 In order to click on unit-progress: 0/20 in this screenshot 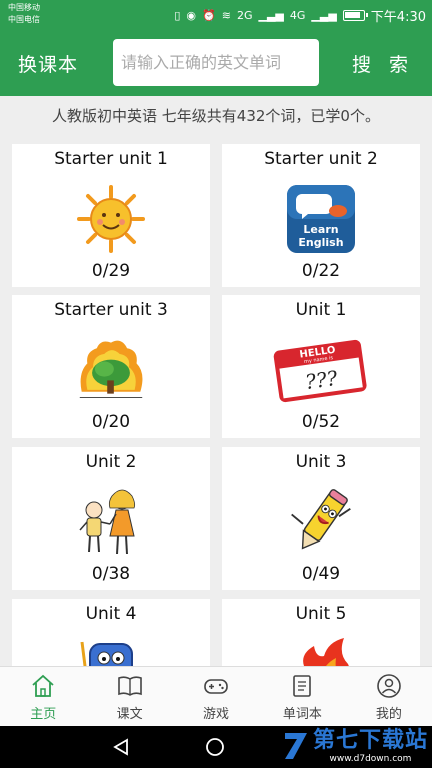, I will do `click(111, 422)`.